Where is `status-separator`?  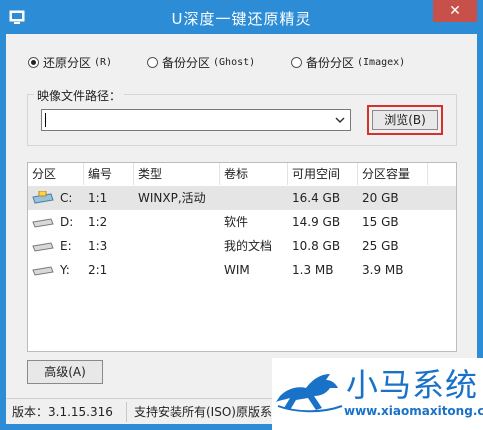 status-separator is located at coordinates (126, 412).